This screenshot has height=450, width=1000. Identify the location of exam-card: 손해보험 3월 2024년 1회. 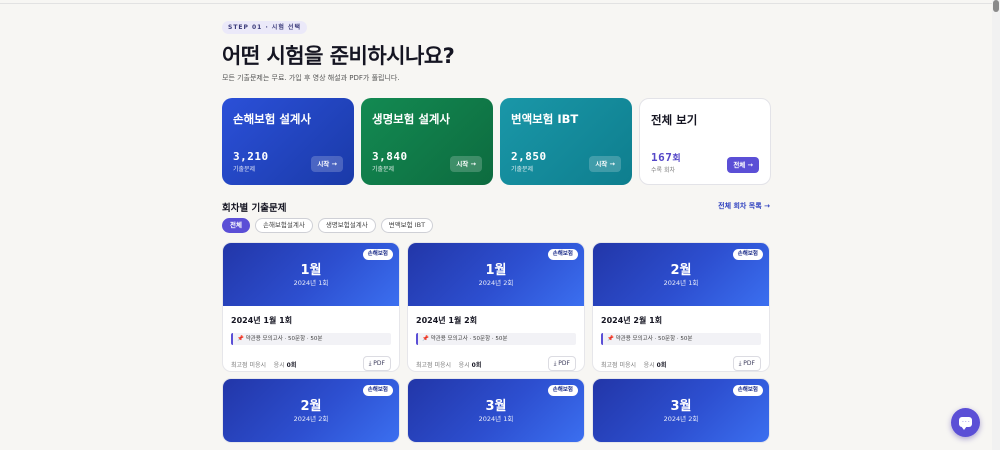
(496, 410).